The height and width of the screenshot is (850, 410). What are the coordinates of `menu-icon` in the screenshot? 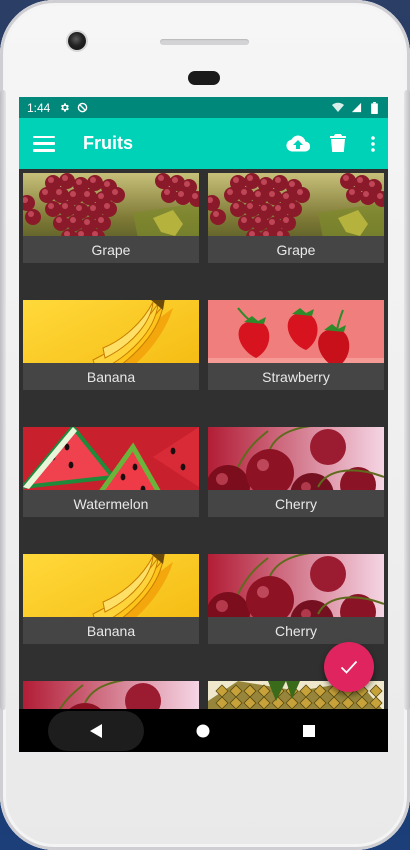 It's located at (44, 143).